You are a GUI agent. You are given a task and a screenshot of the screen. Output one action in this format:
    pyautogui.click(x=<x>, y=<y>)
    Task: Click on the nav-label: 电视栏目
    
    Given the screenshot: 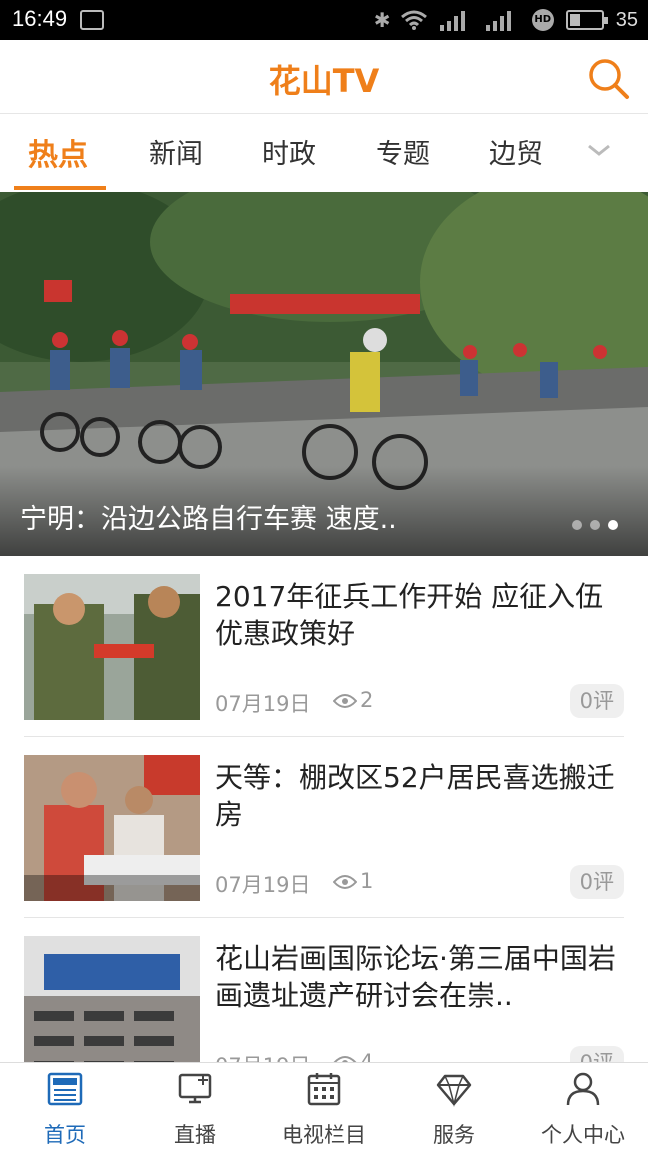 What is the action you would take?
    pyautogui.click(x=324, y=1135)
    